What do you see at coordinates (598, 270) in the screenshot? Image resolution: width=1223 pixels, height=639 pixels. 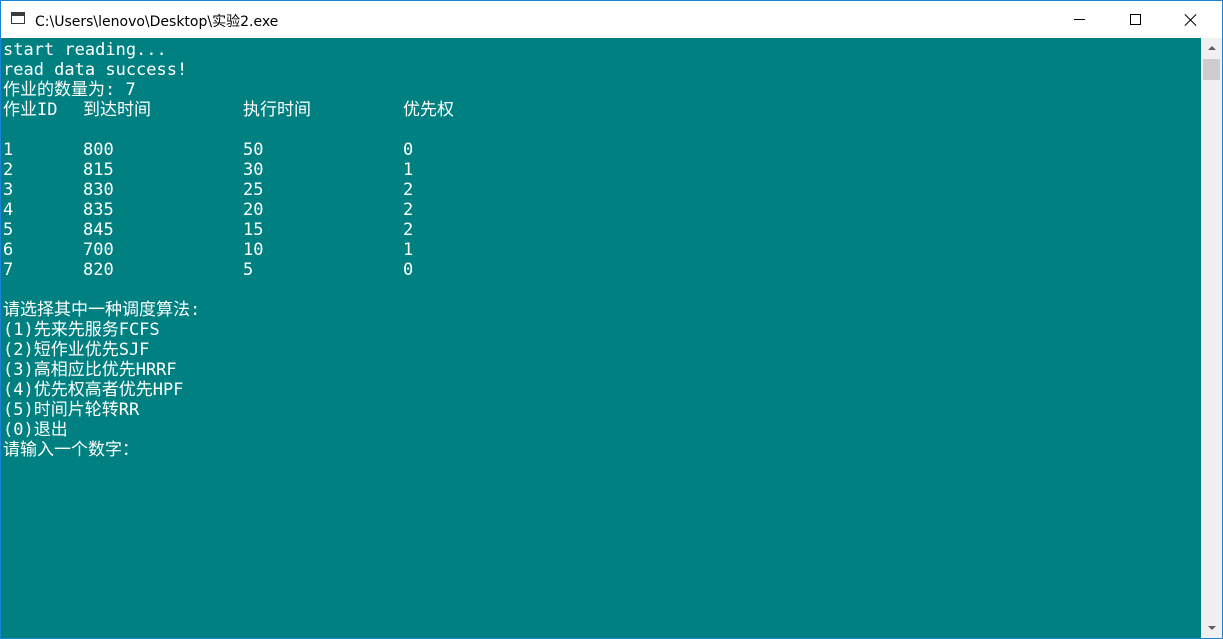 I see `job-table-row: 7 820 5 0` at bounding box center [598, 270].